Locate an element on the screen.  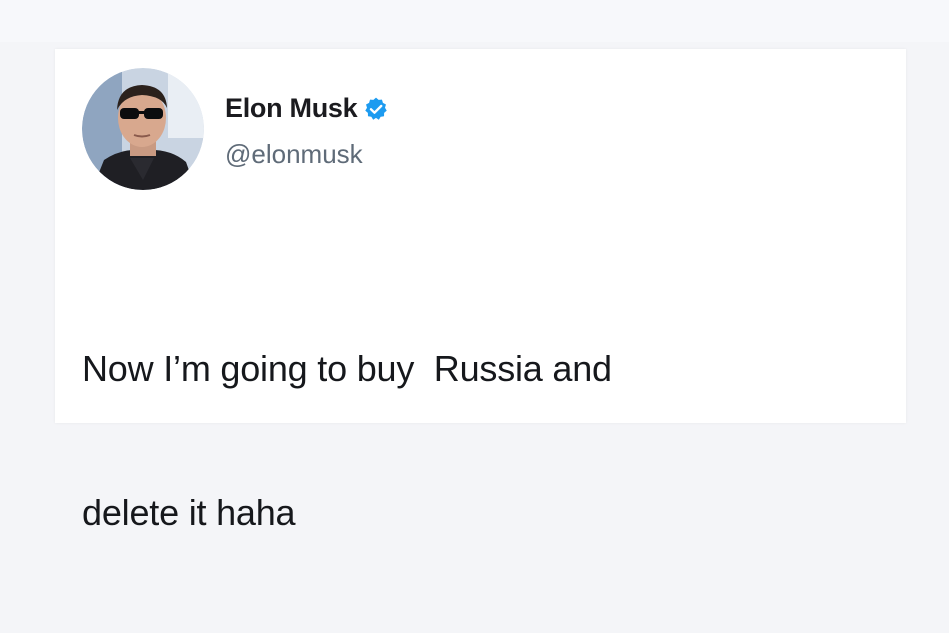
tweet-text-line-1: Now I’m going to buy Russia and is located at coordinates (347, 368).